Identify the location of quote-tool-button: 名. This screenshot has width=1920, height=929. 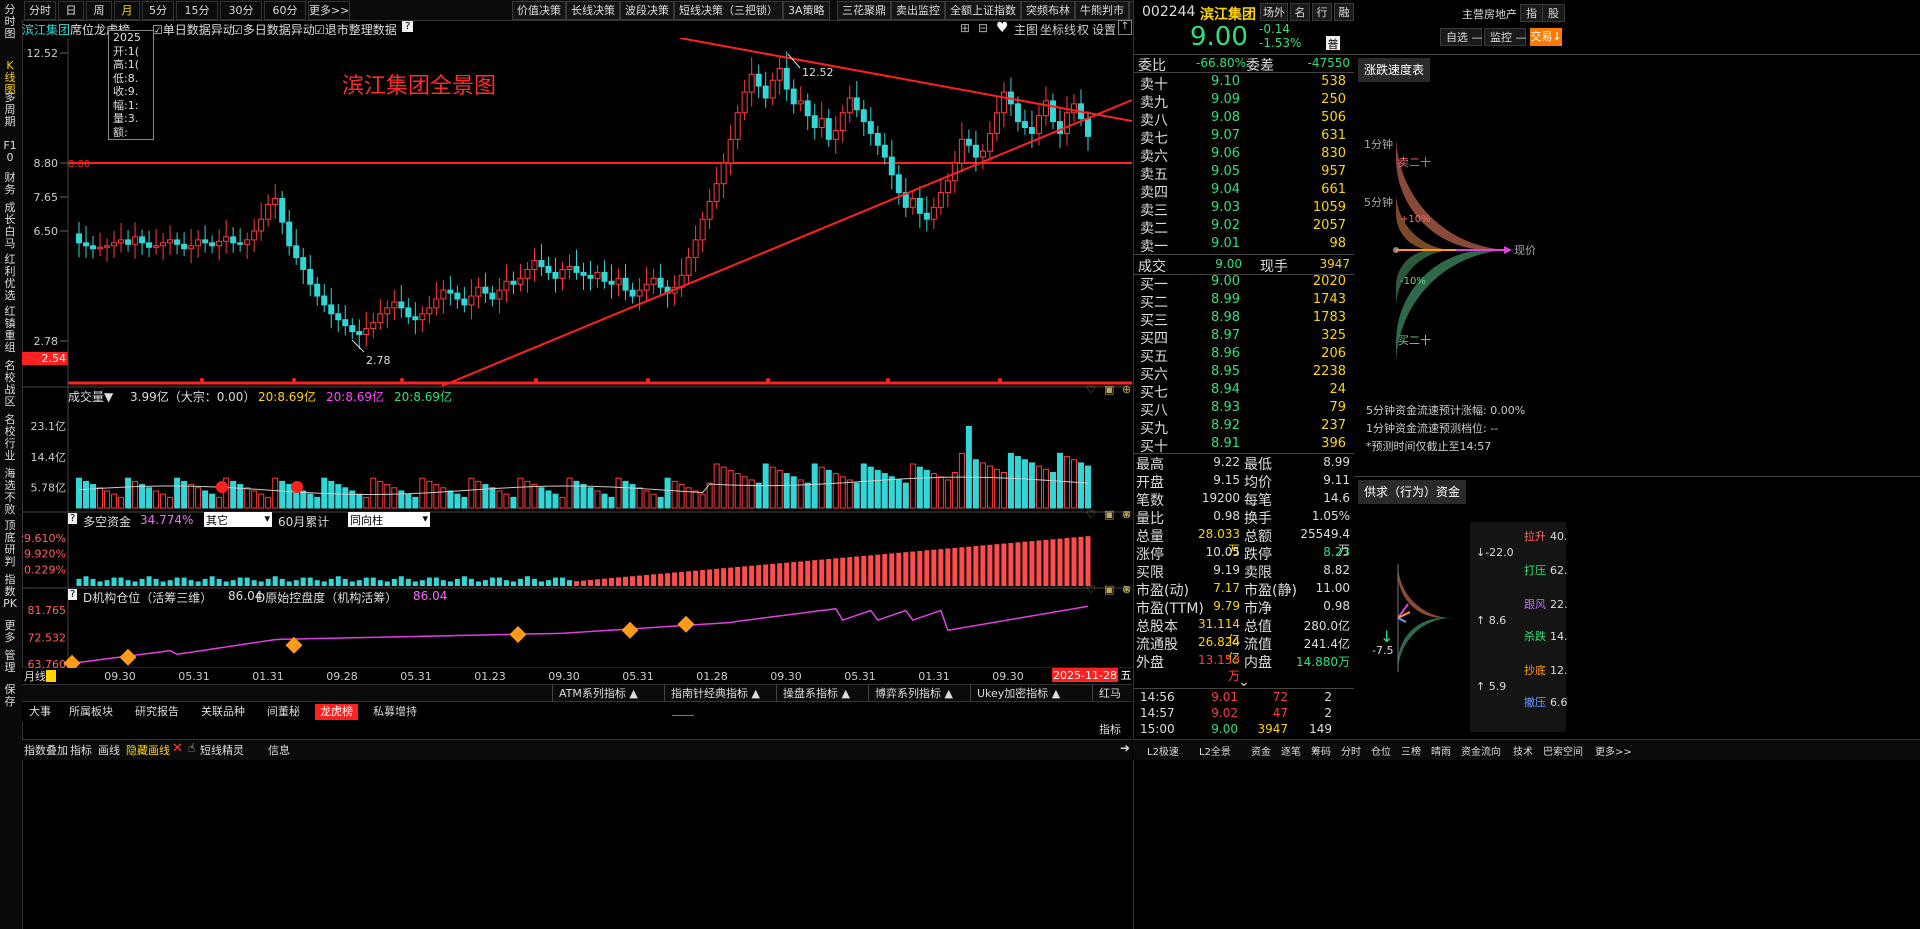
(1300, 12).